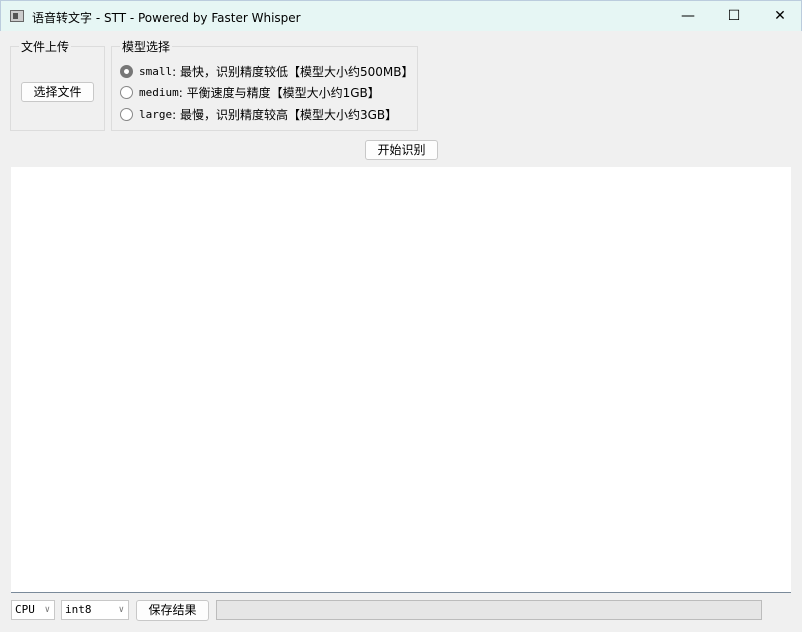  Describe the element at coordinates (166, 18) in the screenshot. I see `window-title: 语音转文字 - STT - Powered by Faster Whisper` at that location.